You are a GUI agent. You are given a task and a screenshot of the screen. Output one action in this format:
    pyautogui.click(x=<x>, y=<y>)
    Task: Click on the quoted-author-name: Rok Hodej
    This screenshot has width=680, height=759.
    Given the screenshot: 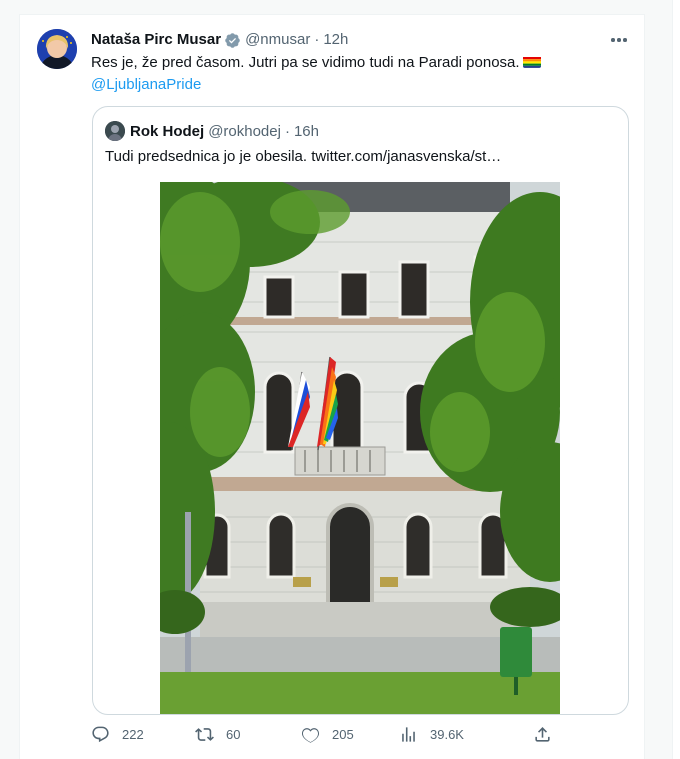 What is the action you would take?
    pyautogui.click(x=167, y=131)
    